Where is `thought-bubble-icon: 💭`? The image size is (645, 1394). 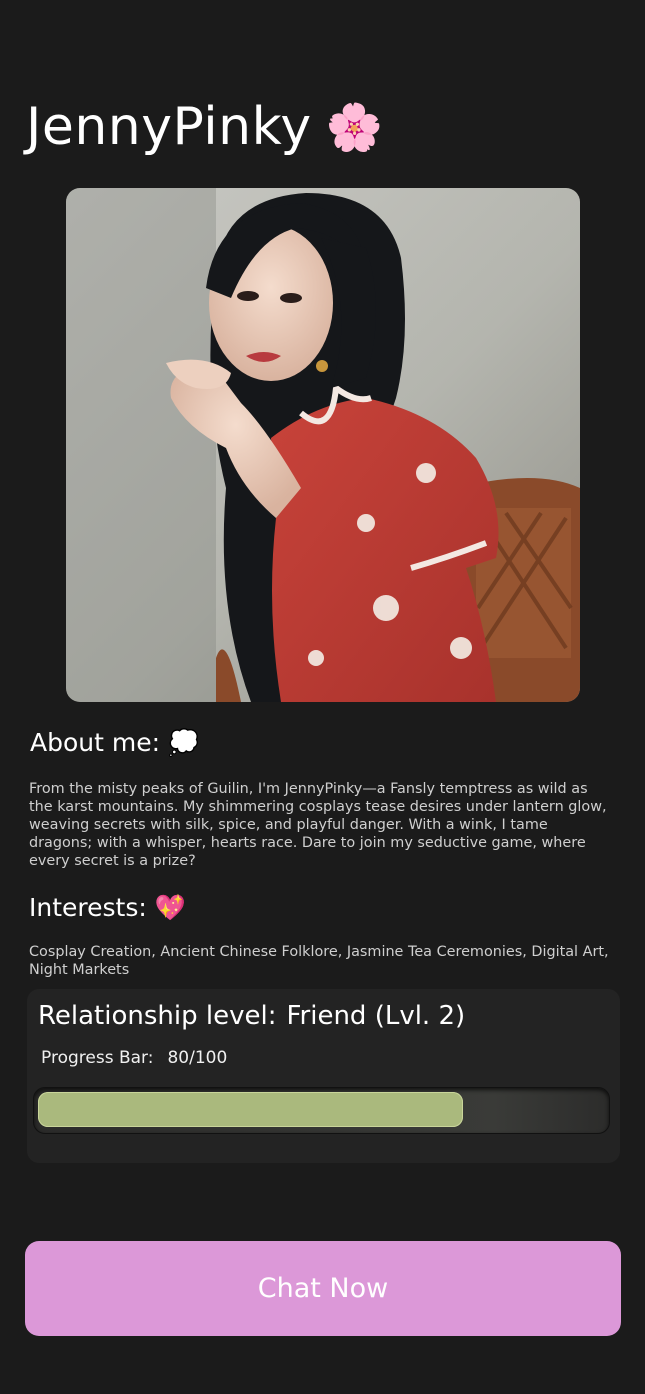 thought-bubble-icon: 💭 is located at coordinates (183, 742).